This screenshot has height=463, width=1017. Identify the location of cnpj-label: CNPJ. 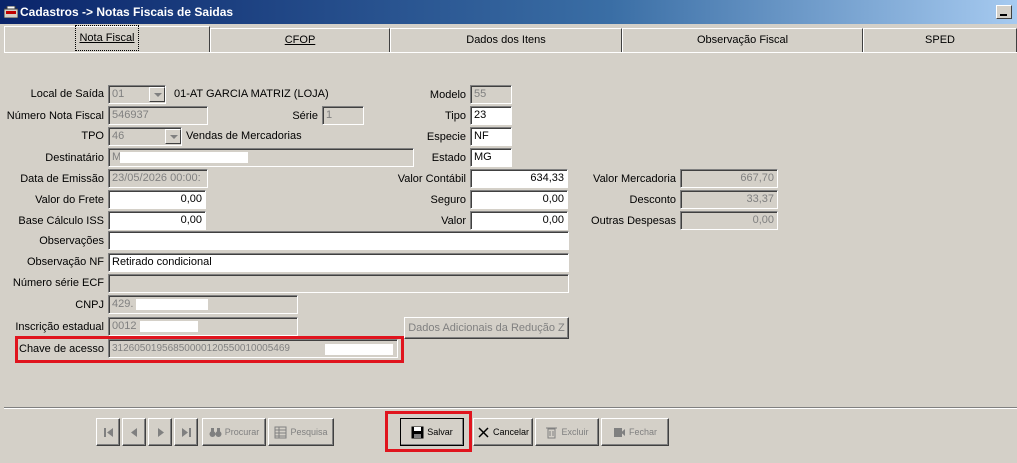
(89, 305).